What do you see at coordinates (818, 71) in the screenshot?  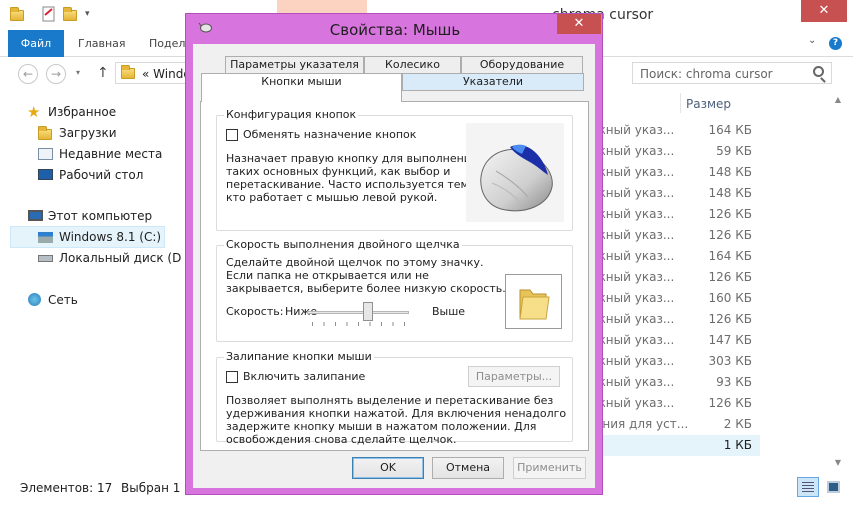 I see `search-icon` at bounding box center [818, 71].